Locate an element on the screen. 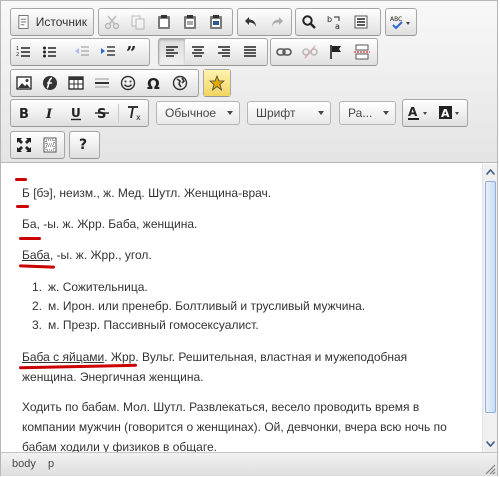 This screenshot has height=477, width=500. blockquote-button: ” is located at coordinates (134, 52).